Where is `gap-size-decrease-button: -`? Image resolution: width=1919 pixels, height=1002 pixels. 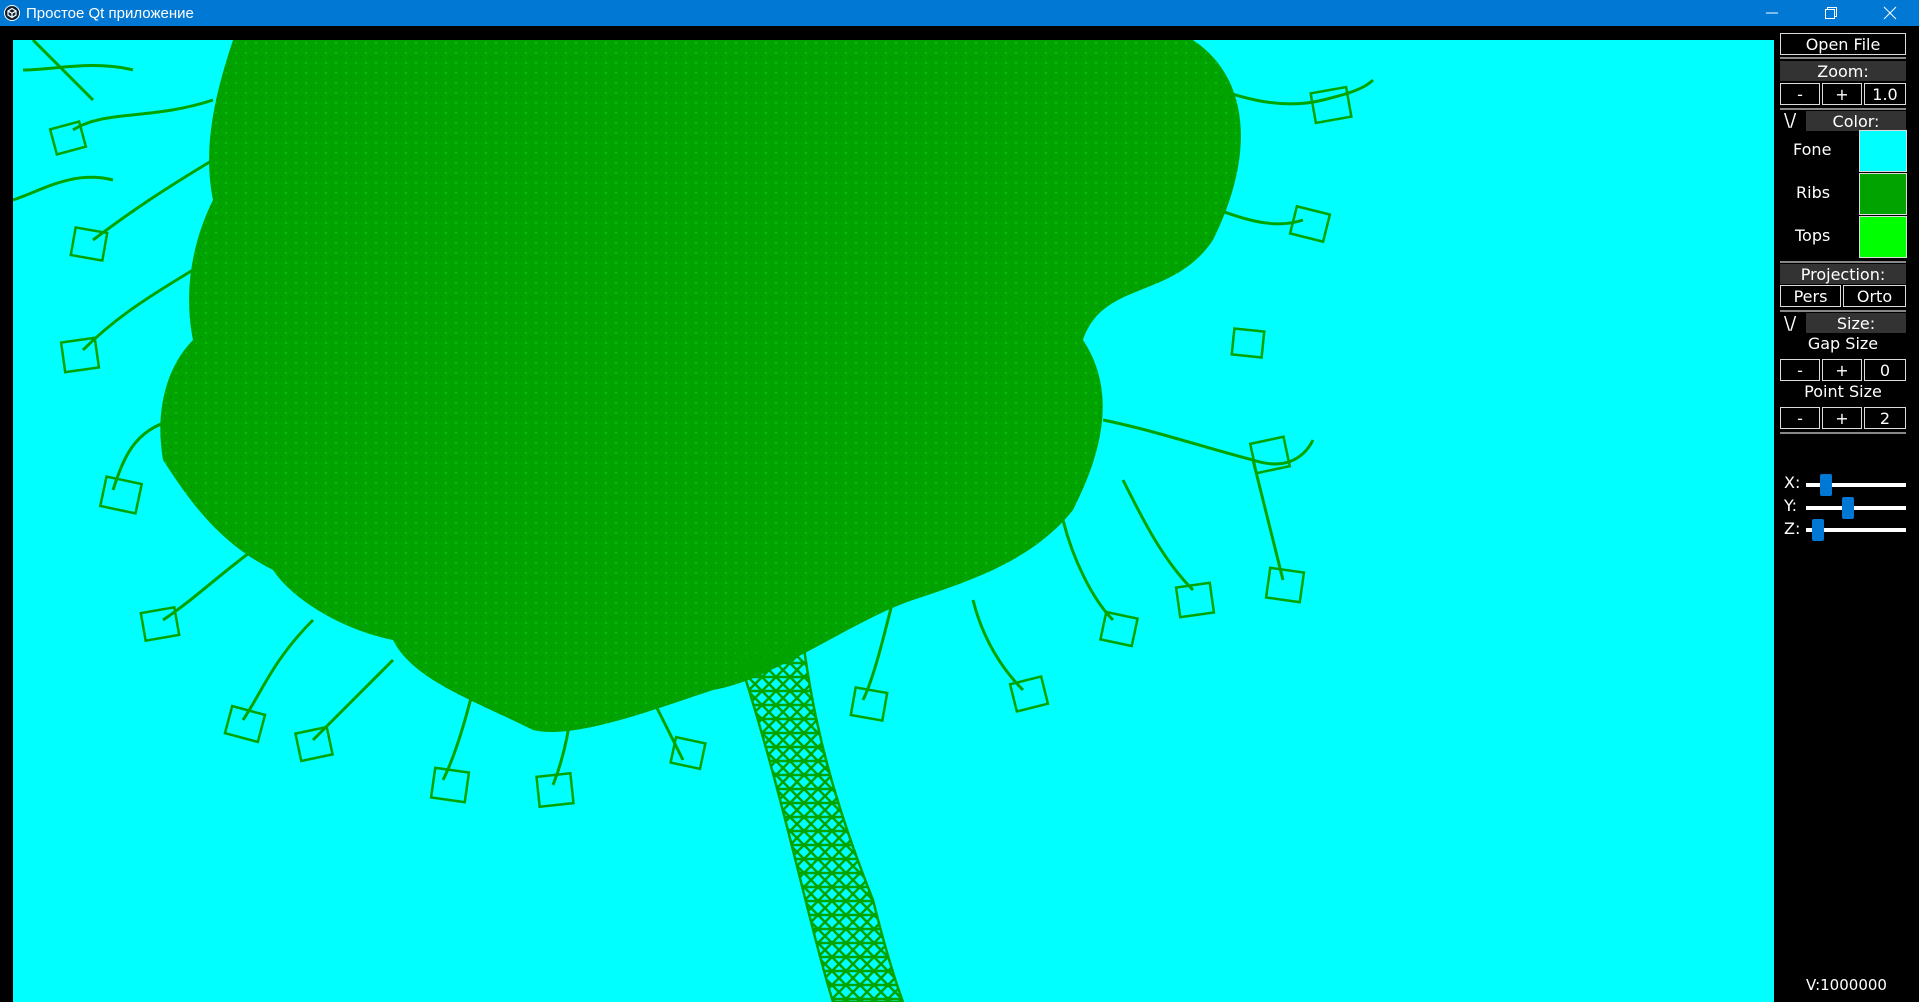 gap-size-decrease-button: - is located at coordinates (1800, 370).